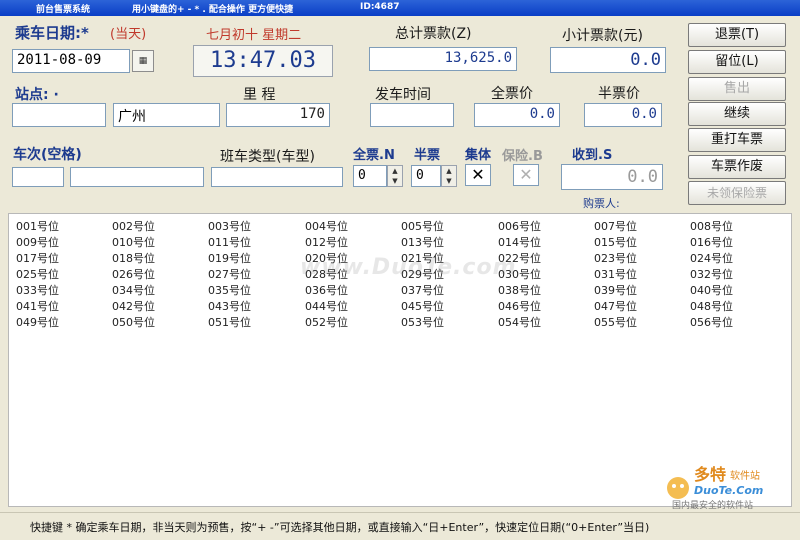 This screenshot has width=800, height=540. I want to click on seat-item: 040号位, so click(711, 290).